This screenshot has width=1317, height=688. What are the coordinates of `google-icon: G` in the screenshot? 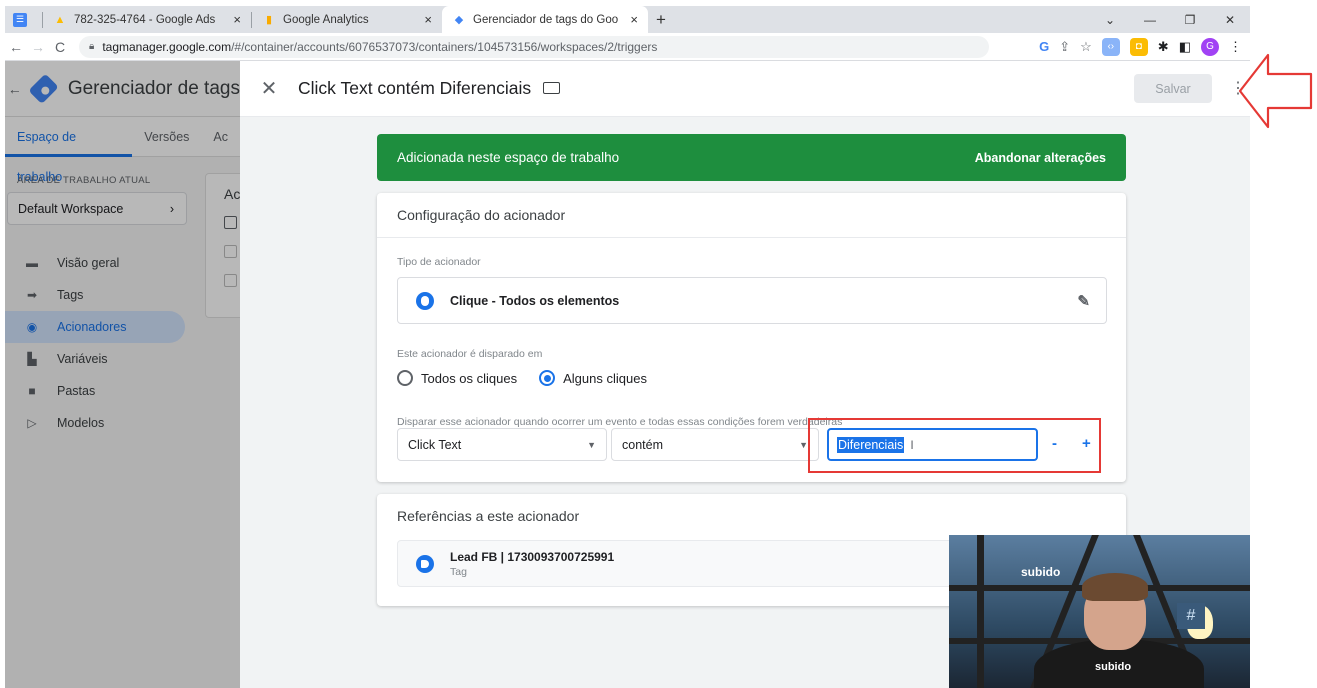 It's located at (1044, 46).